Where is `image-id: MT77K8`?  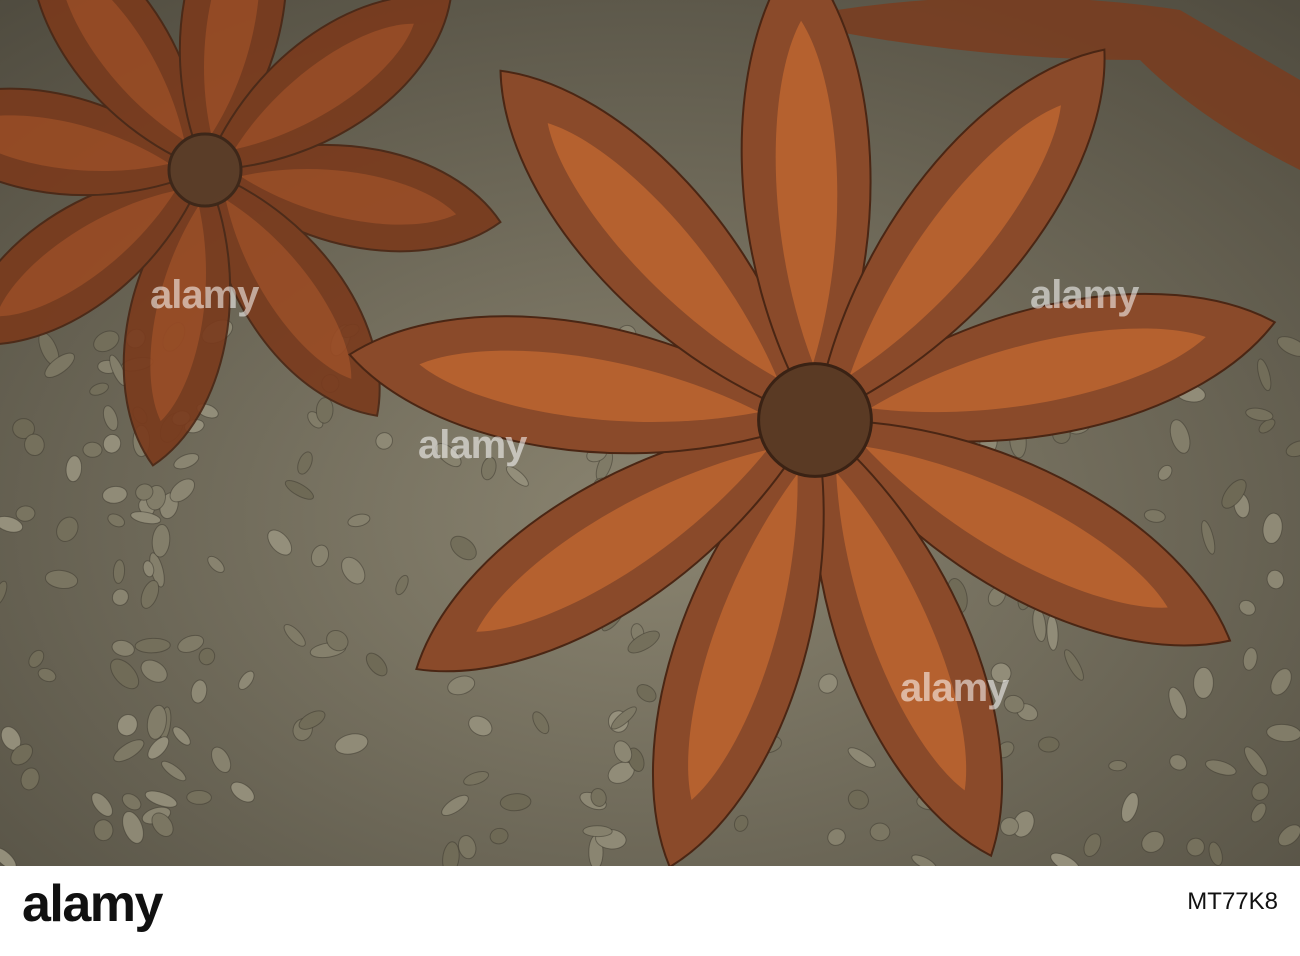 image-id: MT77K8 is located at coordinates (1232, 901).